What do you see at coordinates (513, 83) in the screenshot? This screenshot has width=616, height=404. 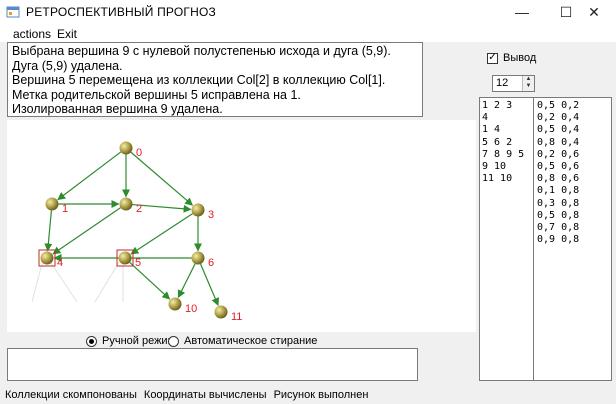 I see `numeric-spinner: 12 ▲ ▼` at bounding box center [513, 83].